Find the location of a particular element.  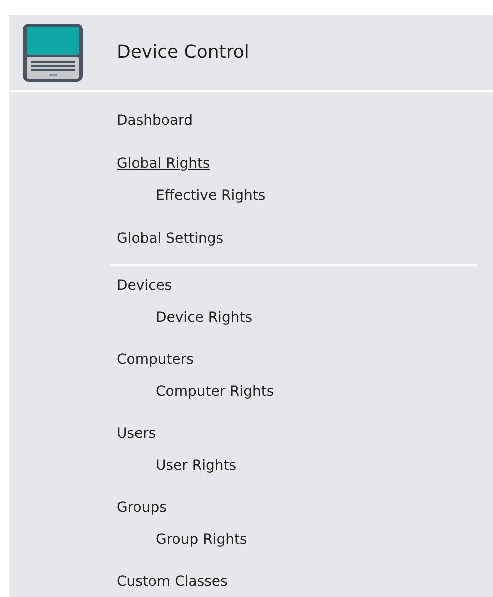

nav-link: Custom Classes is located at coordinates (172, 582).